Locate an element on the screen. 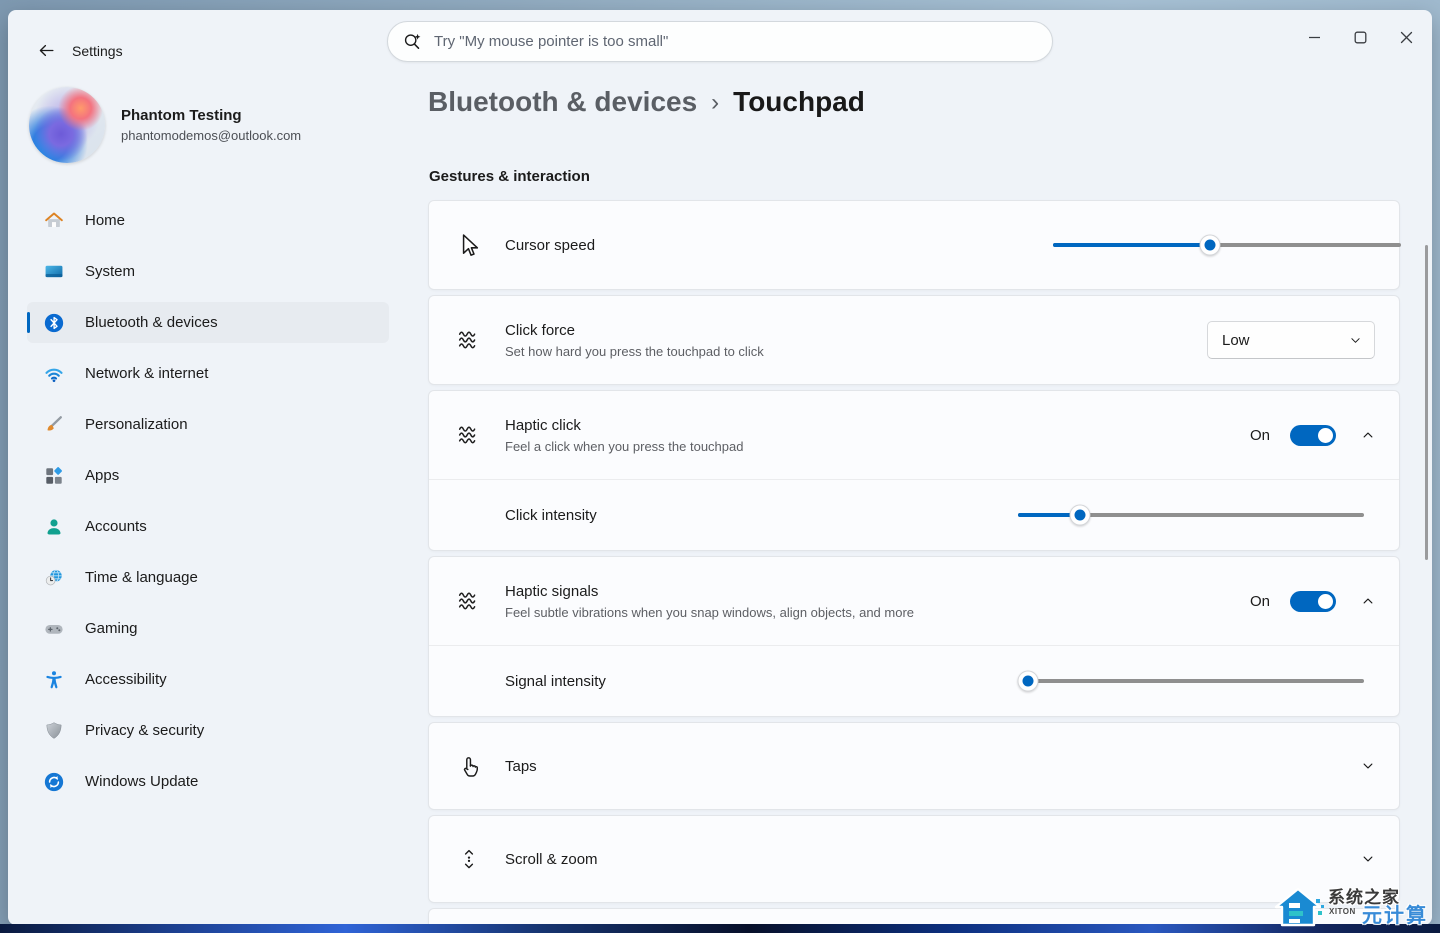 This screenshot has width=1440, height=933. sidebar-item-time-language: Time & language is located at coordinates (208, 577).